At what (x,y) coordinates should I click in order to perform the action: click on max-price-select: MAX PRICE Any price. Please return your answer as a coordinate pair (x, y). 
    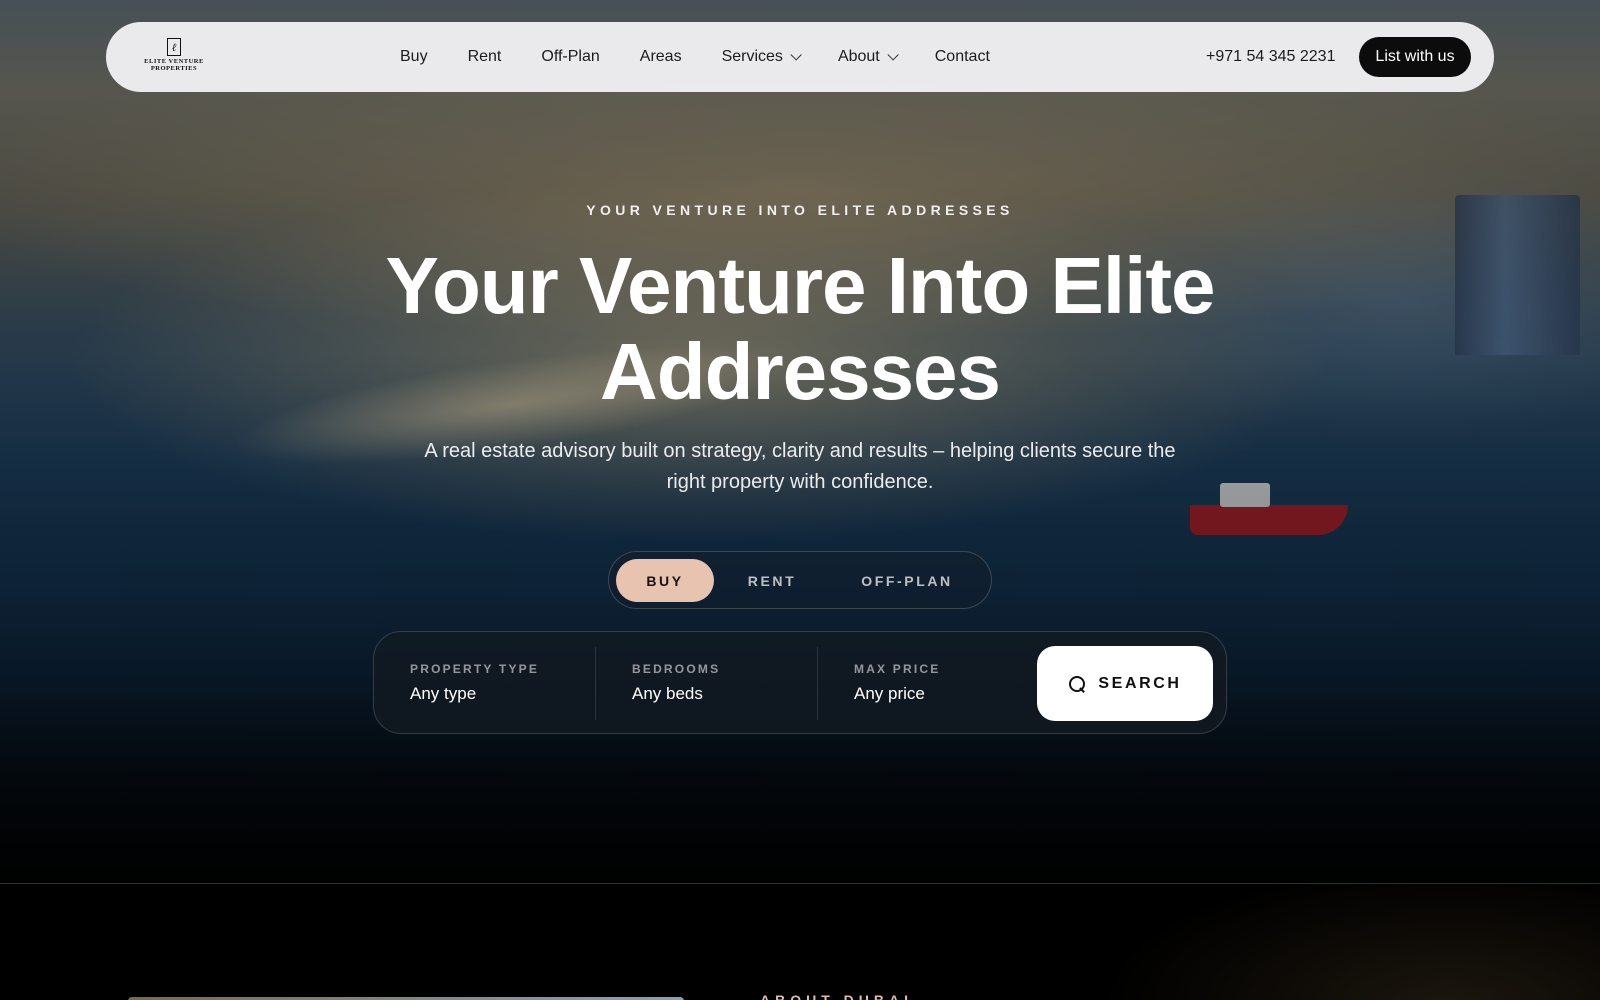
    Looking at the image, I should click on (925, 683).